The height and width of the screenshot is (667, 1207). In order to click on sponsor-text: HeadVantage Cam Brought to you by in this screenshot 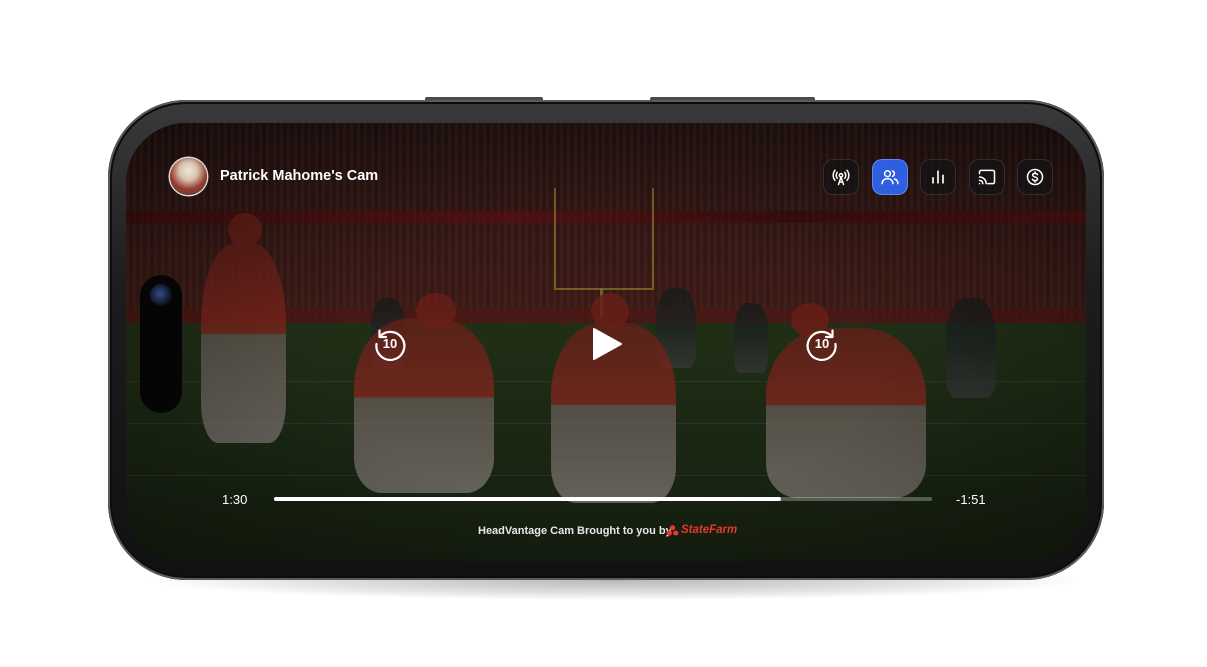, I will do `click(575, 531)`.